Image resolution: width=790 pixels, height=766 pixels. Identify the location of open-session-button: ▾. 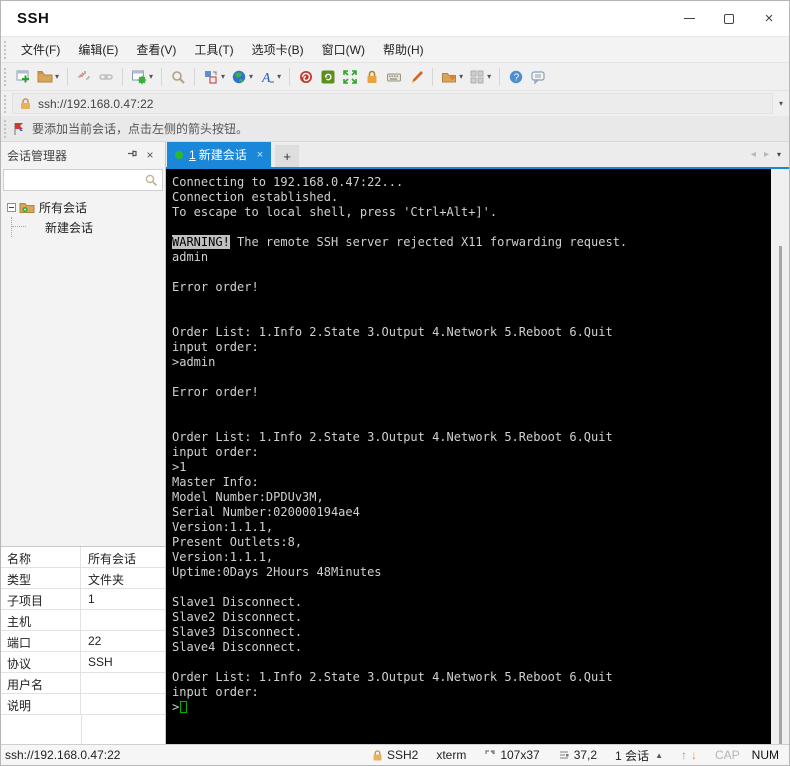
(48, 77).